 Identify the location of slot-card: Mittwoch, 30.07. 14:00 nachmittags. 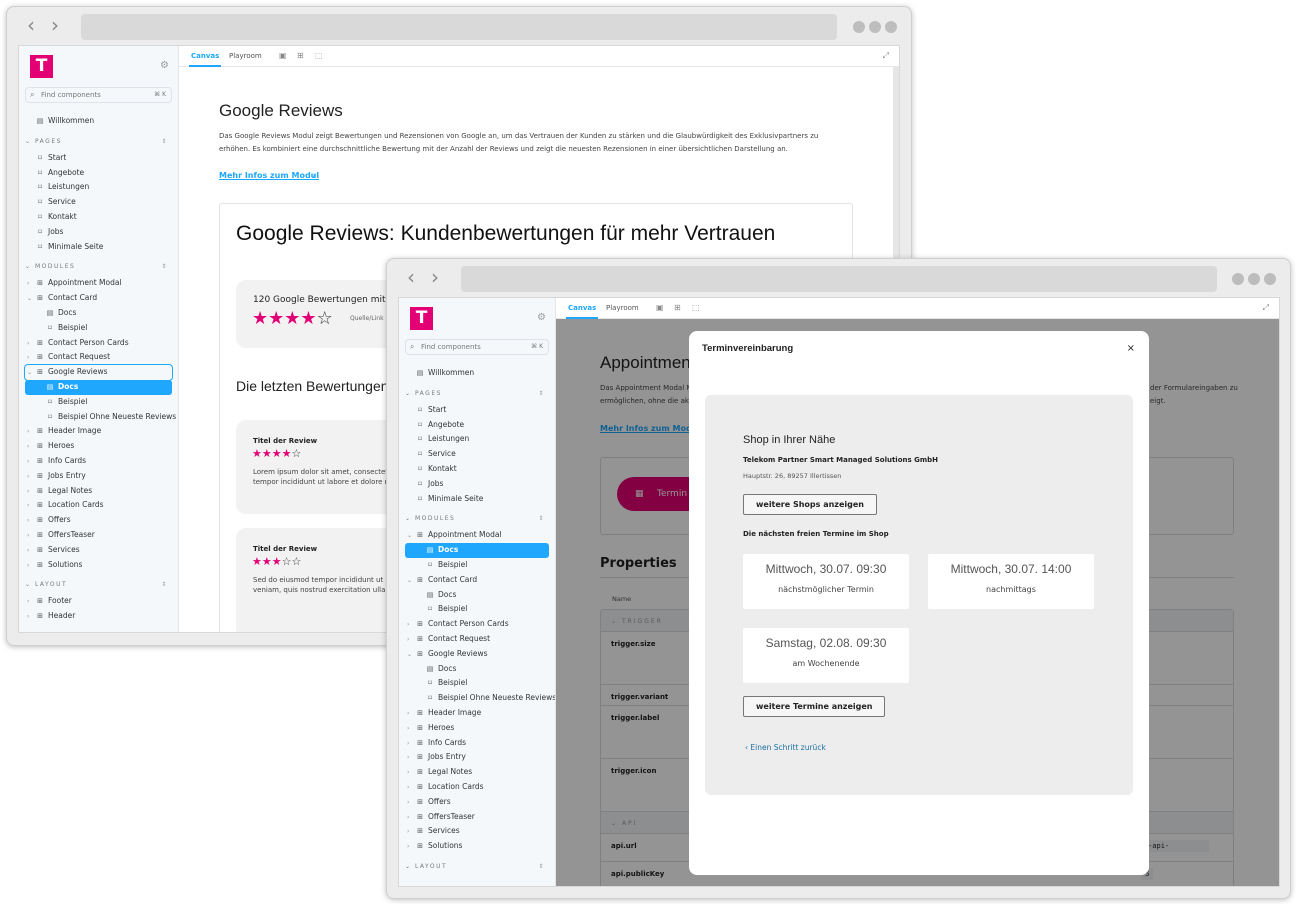
(1011, 581).